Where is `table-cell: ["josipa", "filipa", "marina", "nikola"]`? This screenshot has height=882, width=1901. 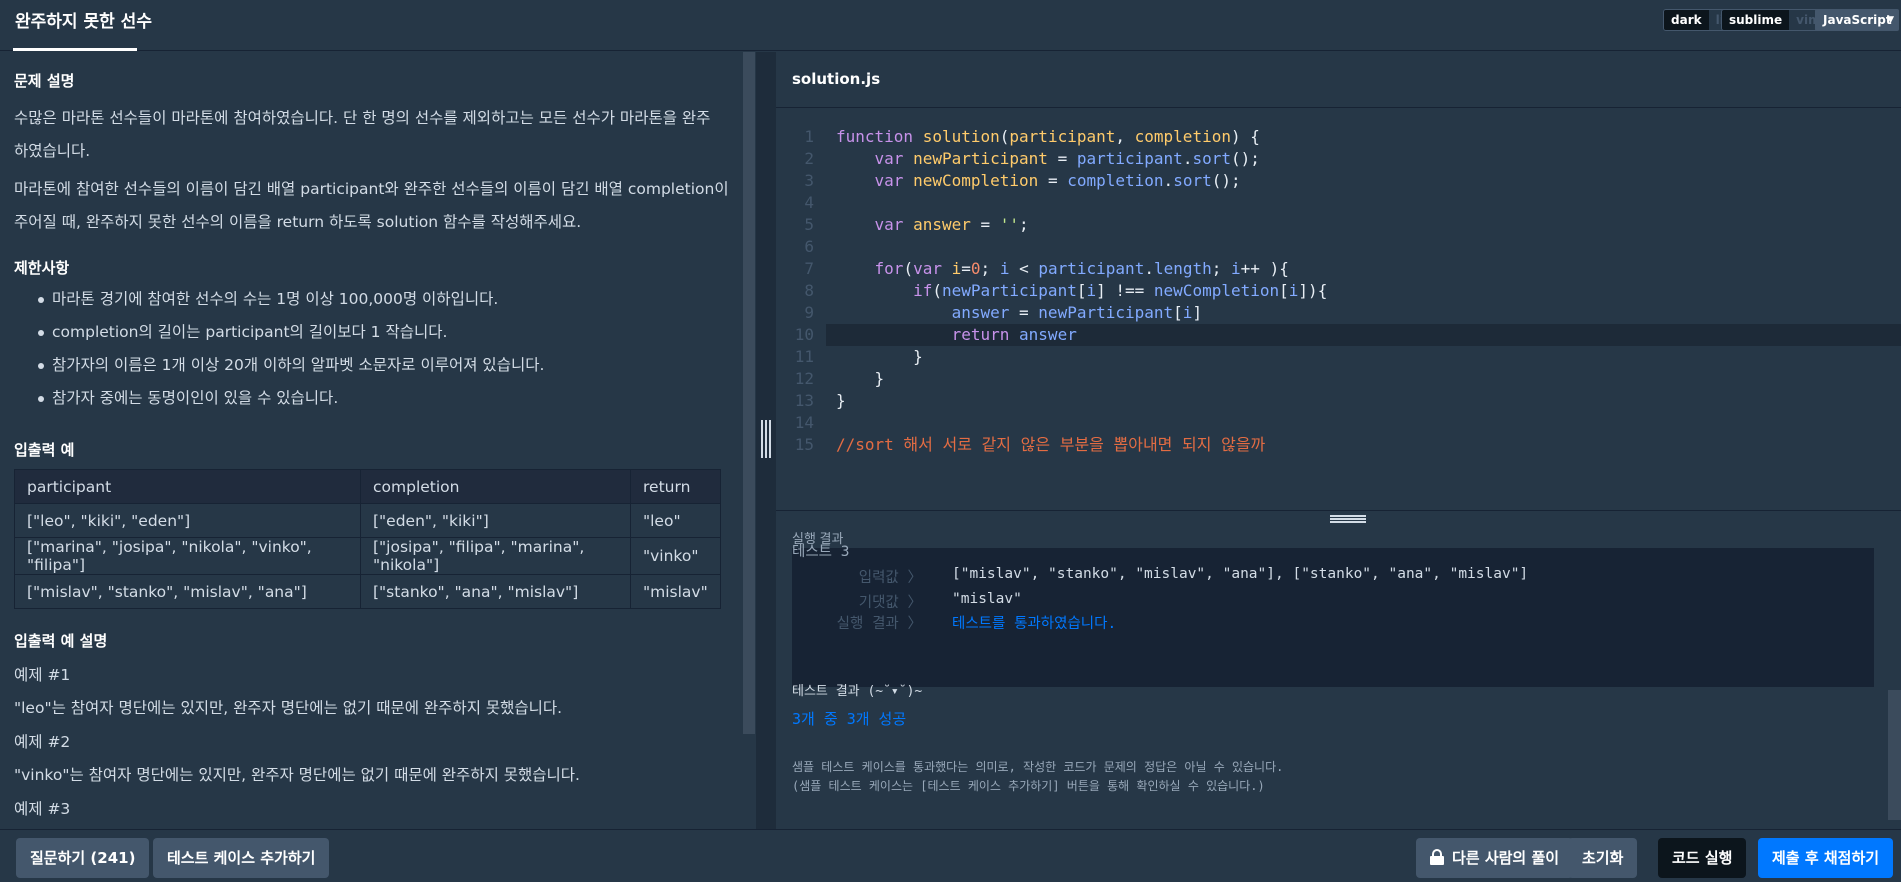
table-cell: ["josipa", "filipa", "marina", "nikola"] is located at coordinates (495, 556).